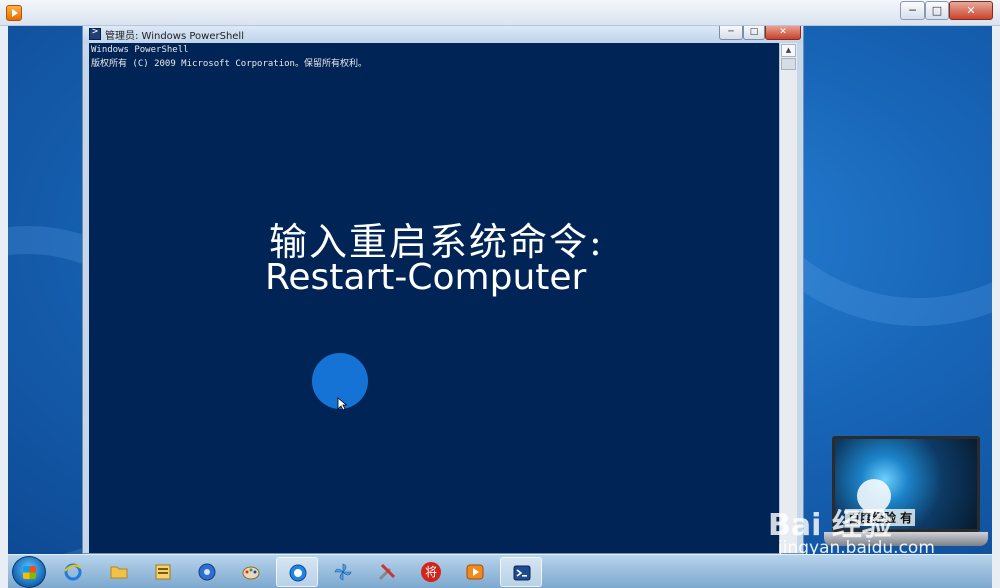 This screenshot has width=1000, height=588. Describe the element at coordinates (912, 10) in the screenshot. I see `player-minimize-button: ─` at that location.